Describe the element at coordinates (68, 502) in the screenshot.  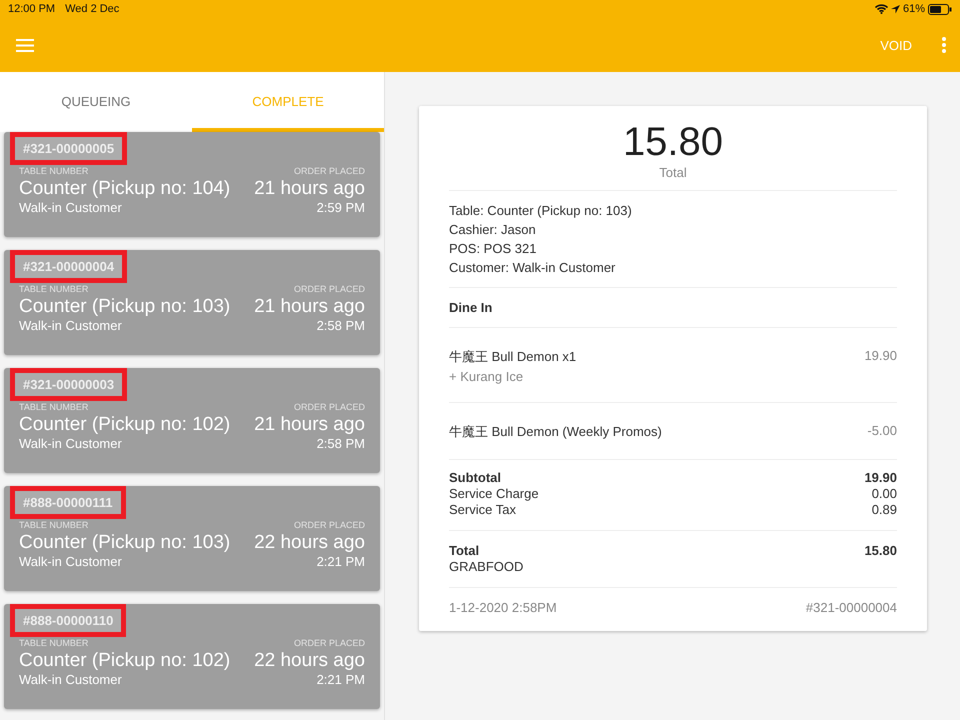
I see `order-number: #888-00000111` at that location.